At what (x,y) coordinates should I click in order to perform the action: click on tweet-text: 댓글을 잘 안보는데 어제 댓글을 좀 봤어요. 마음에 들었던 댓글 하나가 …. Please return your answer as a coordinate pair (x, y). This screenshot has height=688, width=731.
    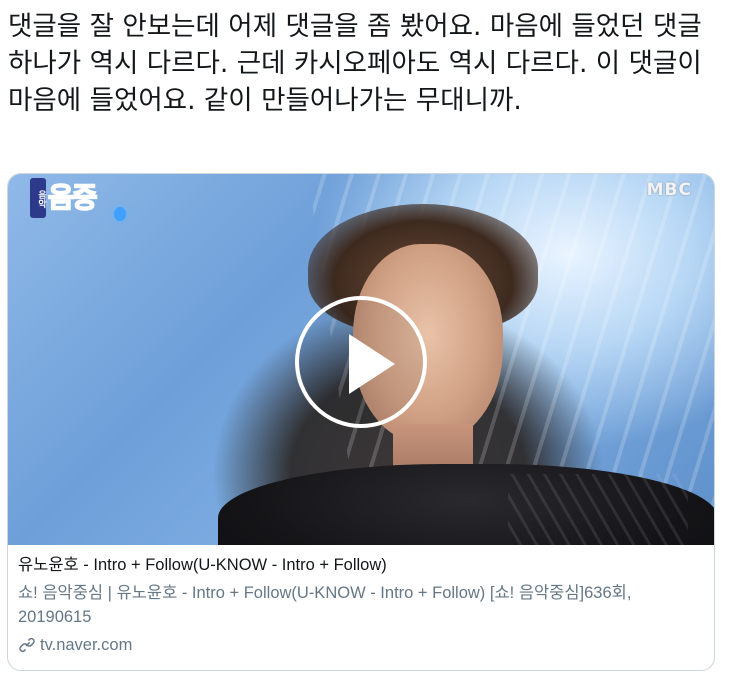
    Looking at the image, I should click on (355, 63).